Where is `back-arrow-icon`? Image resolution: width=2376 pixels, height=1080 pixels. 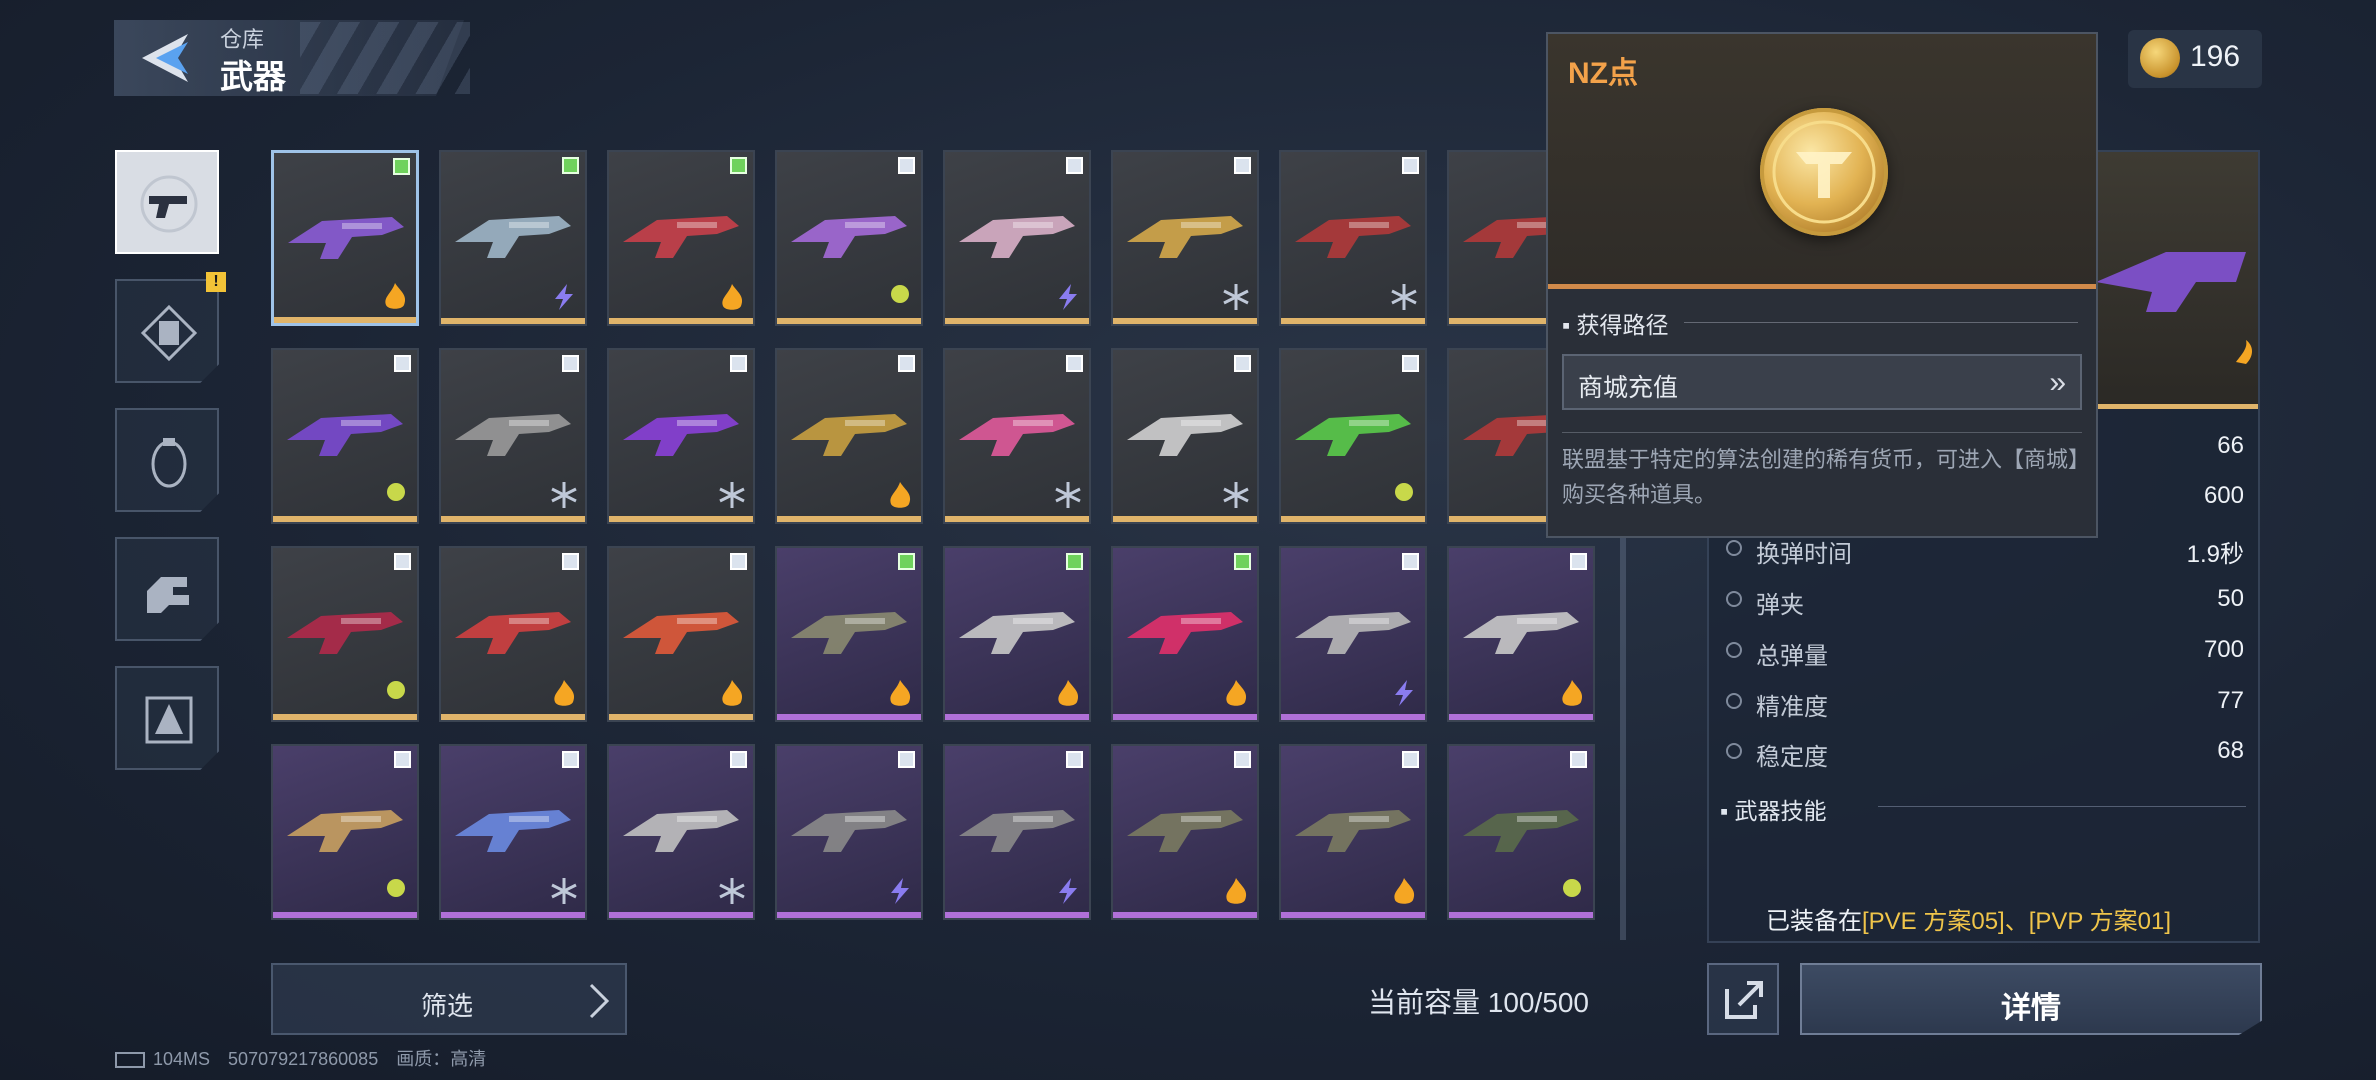 back-arrow-icon is located at coordinates (165, 58).